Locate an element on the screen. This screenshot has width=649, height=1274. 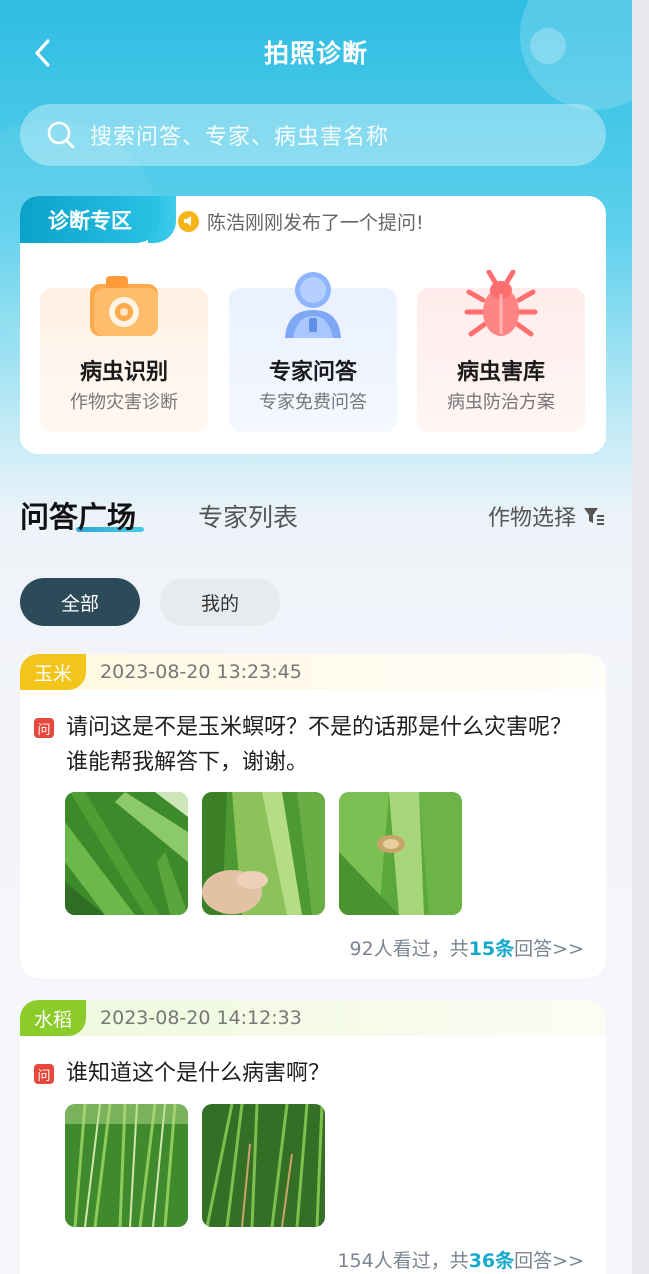
filter-all-button: 全部 is located at coordinates (80, 602).